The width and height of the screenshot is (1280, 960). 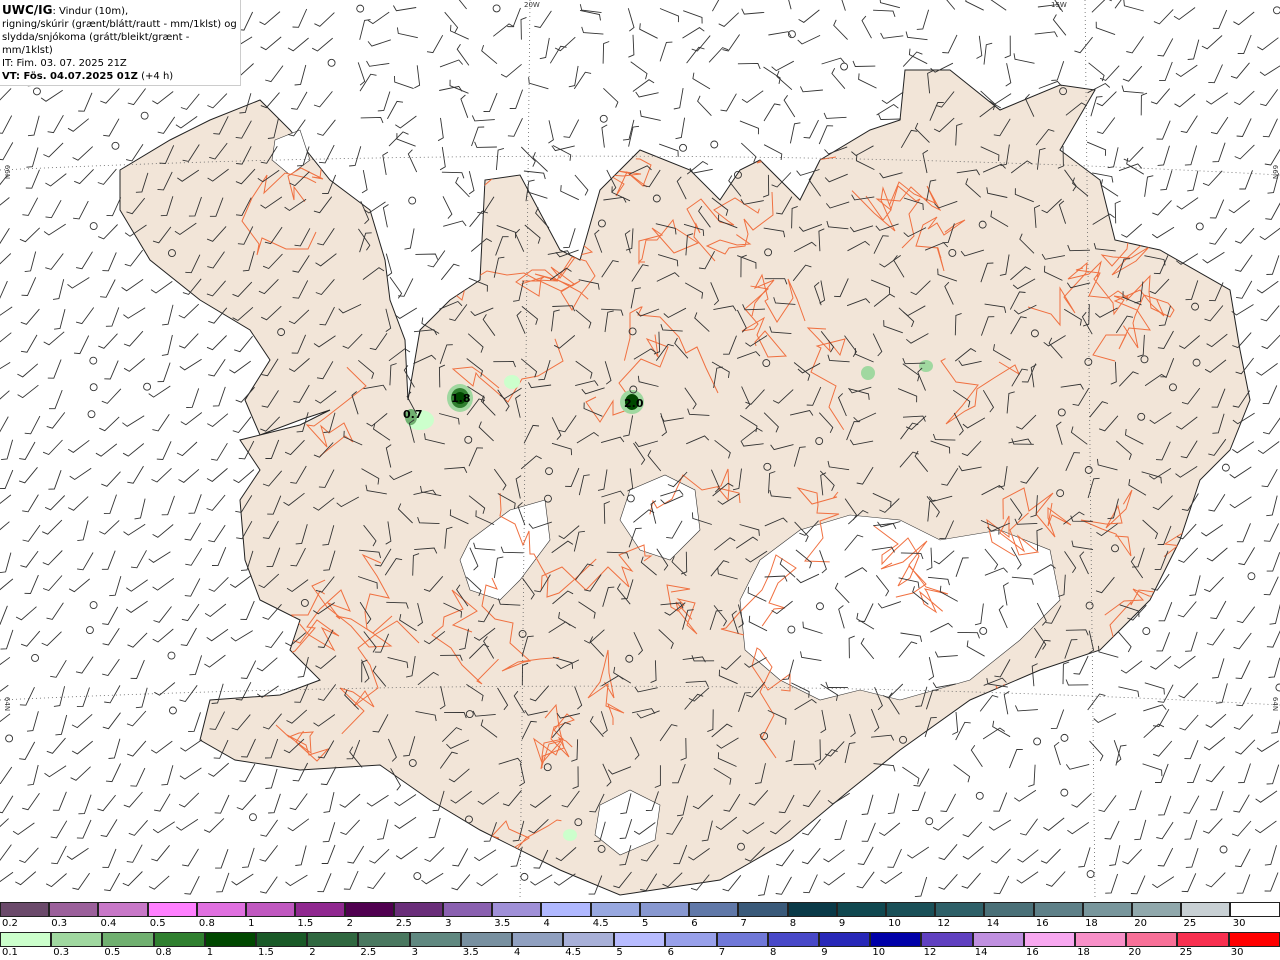 What do you see at coordinates (7, 172) in the screenshot?
I see `lat-label-66n-left: 66N` at bounding box center [7, 172].